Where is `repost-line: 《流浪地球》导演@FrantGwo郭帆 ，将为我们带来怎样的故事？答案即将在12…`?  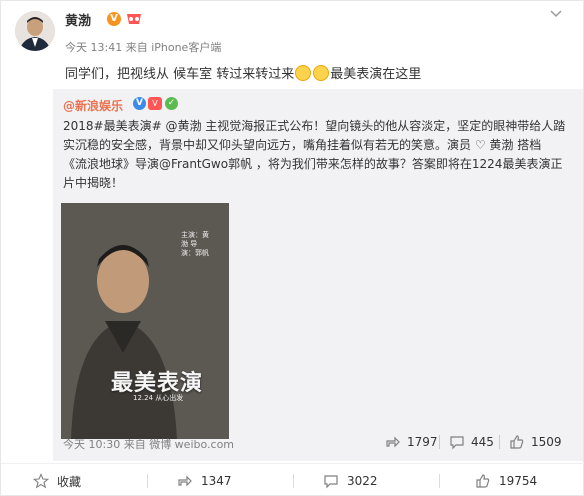
repost-line: 《流浪地球》导演@FrantGwo郭帆 ，将为我们带来怎样的故事？答案即将在12… is located at coordinates (313, 164).